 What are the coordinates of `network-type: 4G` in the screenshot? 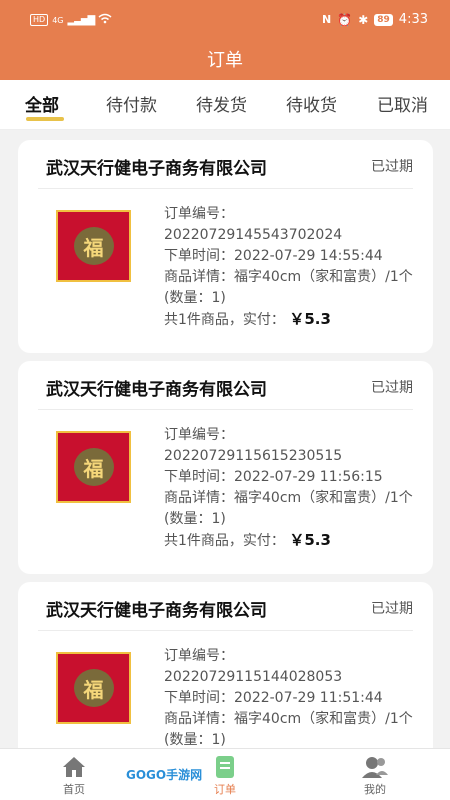 It's located at (58, 20).